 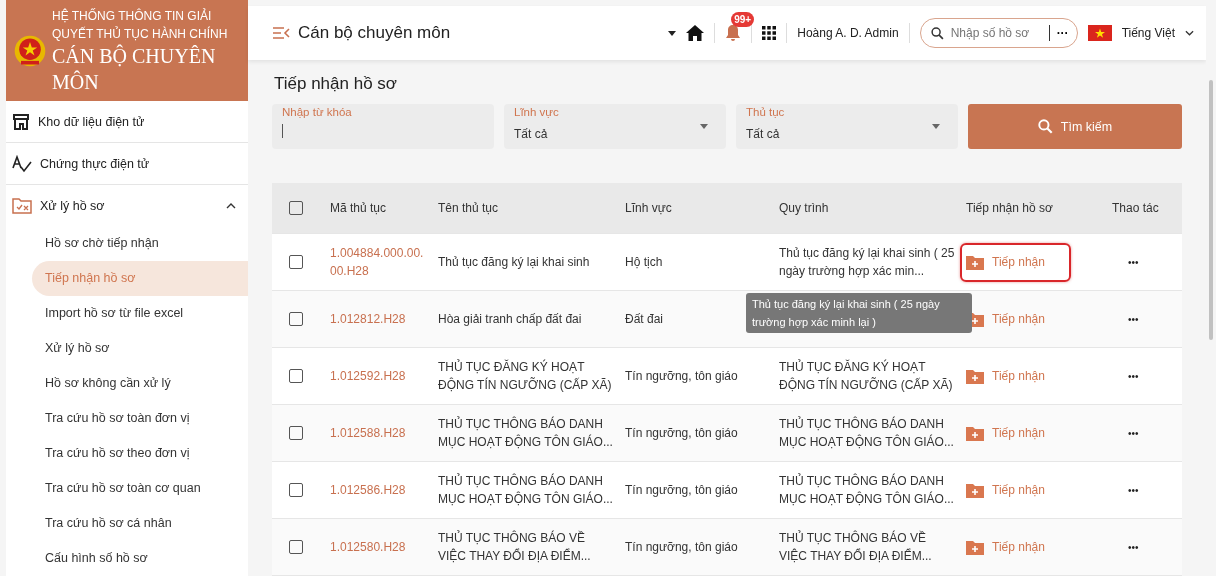 I want to click on nav-subitem: Hồ sơ không cần xử lý, so click(x=127, y=383).